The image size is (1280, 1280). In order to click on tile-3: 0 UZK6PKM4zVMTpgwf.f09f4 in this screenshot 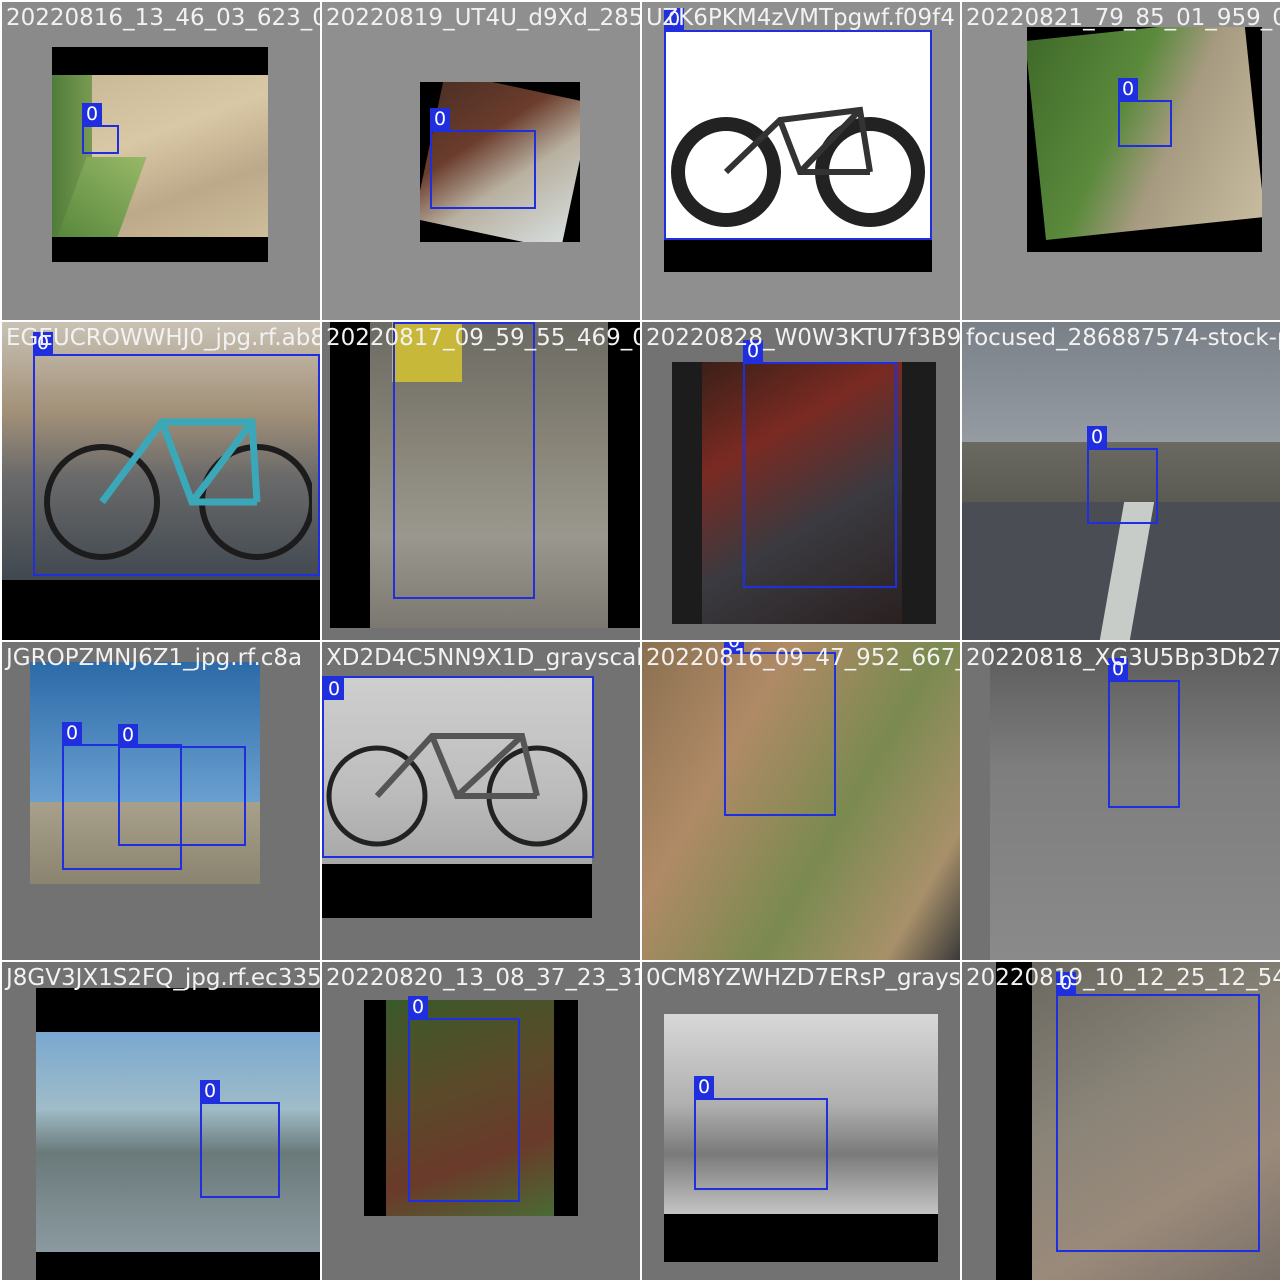, I will do `click(801, 161)`.